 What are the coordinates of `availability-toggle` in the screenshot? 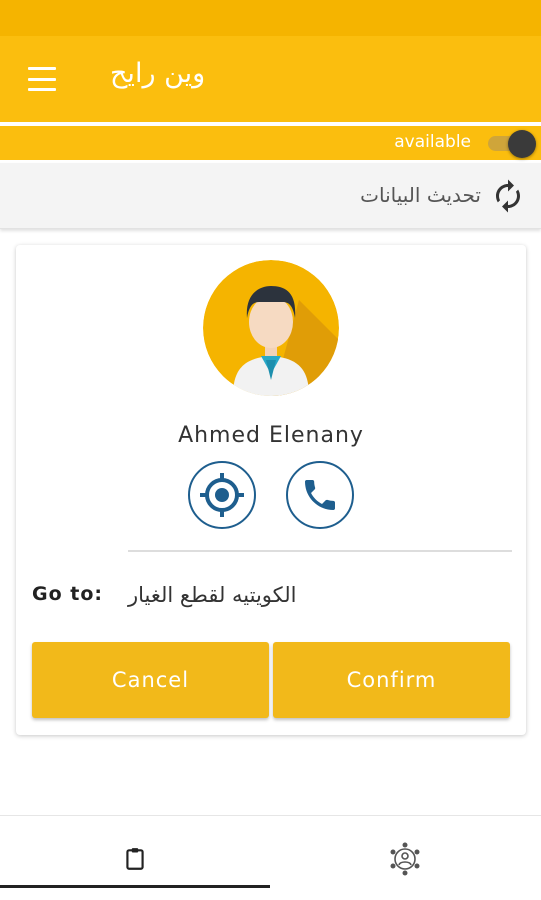 It's located at (512, 144).